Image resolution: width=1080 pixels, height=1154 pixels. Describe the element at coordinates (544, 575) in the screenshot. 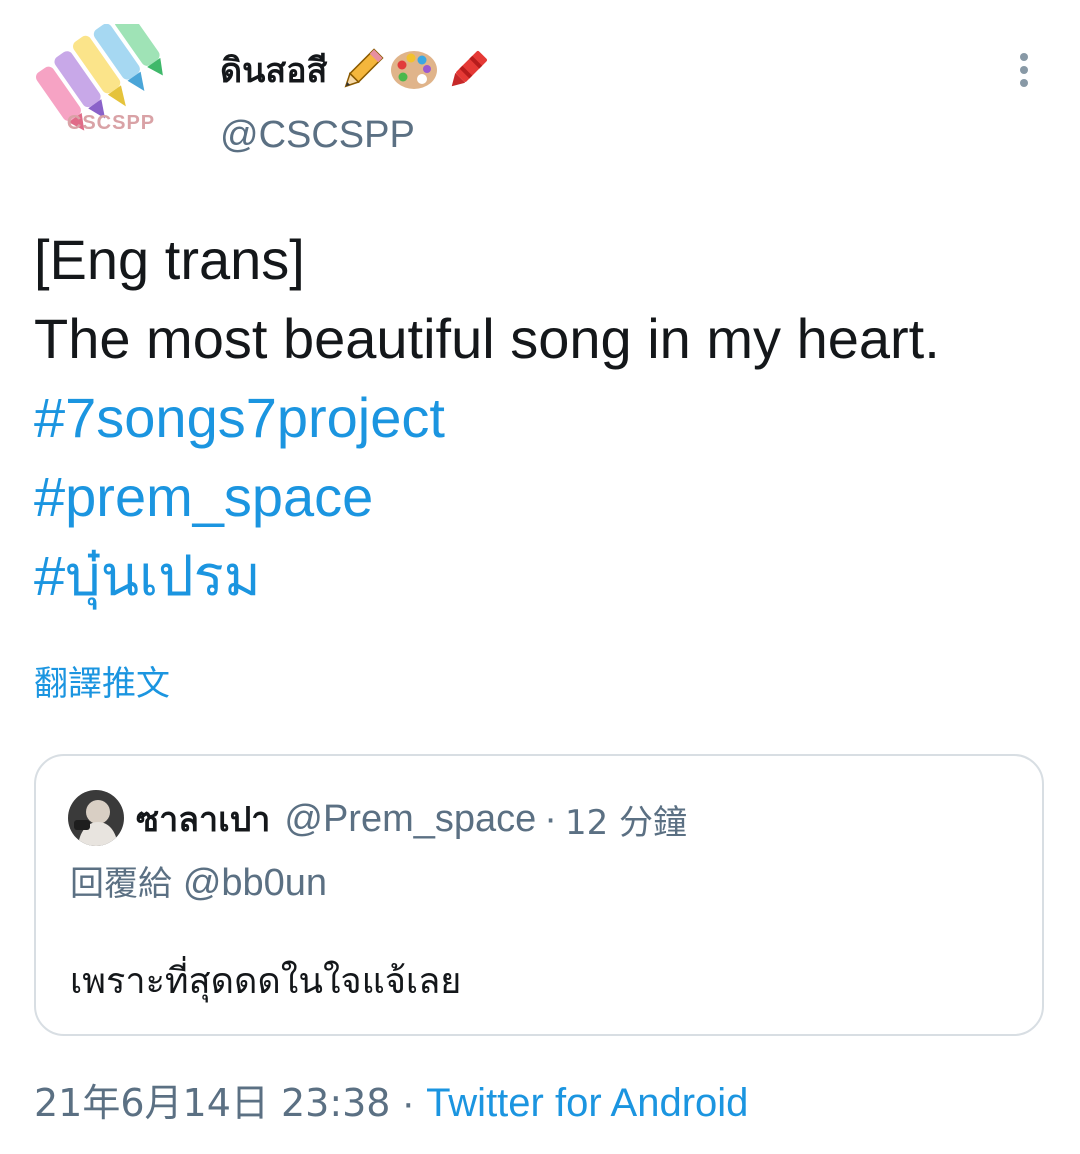

I see `hashtag-link: #บุ๋นเปรม` at that location.